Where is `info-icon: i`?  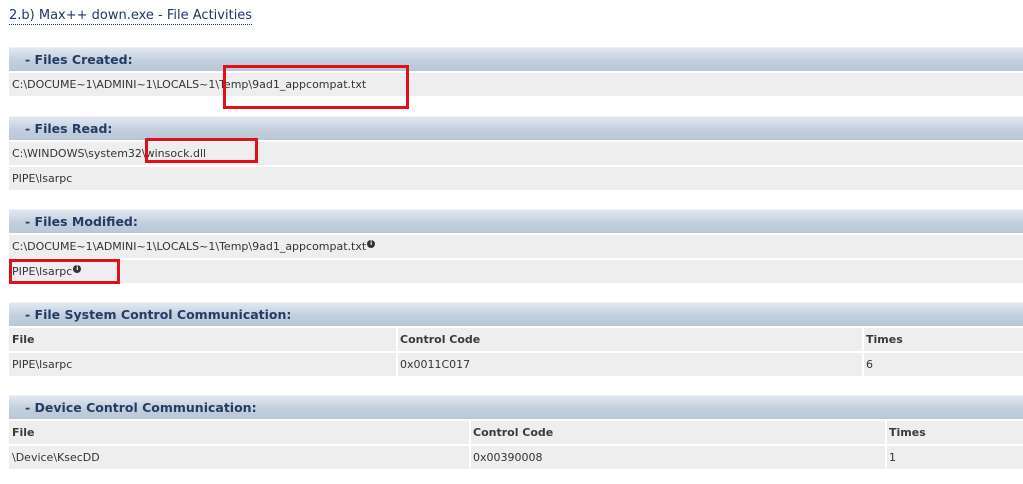
info-icon: i is located at coordinates (371, 244).